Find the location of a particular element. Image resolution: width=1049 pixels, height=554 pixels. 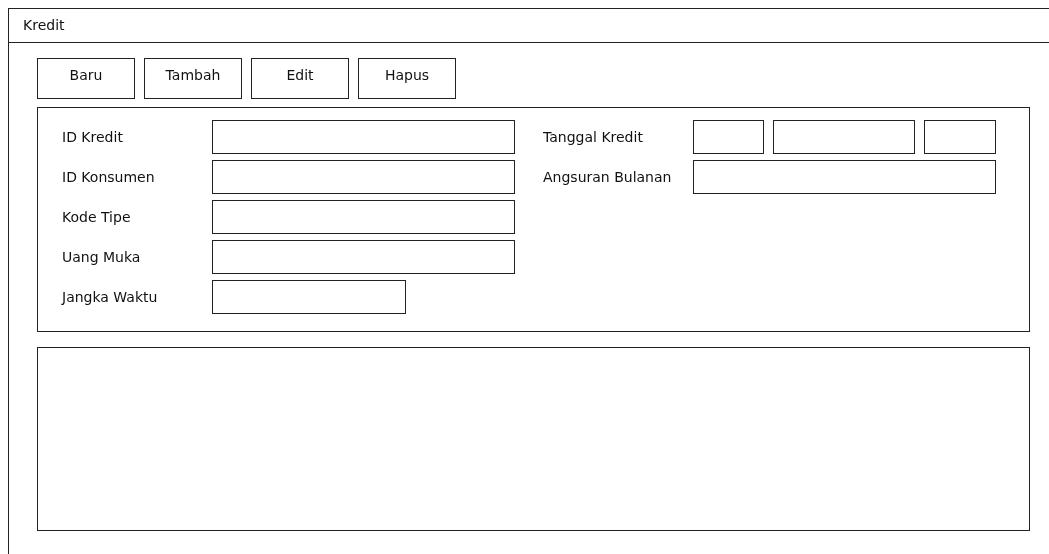

field-label: Tanggal Kredit is located at coordinates (593, 137).